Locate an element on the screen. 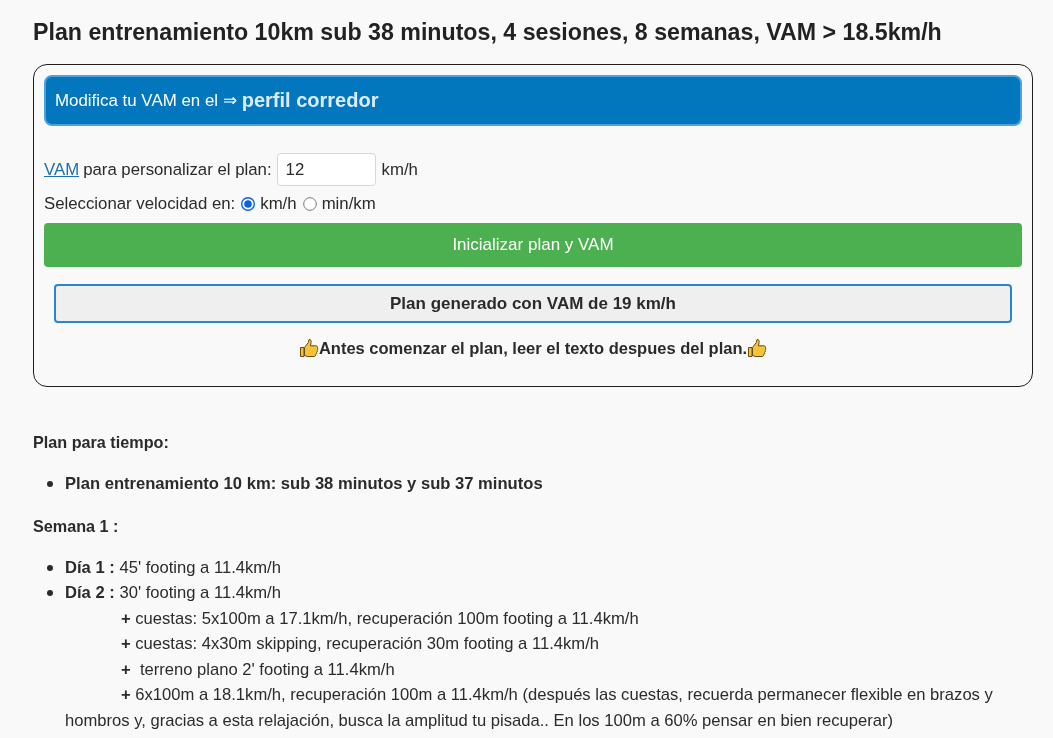 This screenshot has width=1053, height=738. vam-link: VAM is located at coordinates (62, 169).